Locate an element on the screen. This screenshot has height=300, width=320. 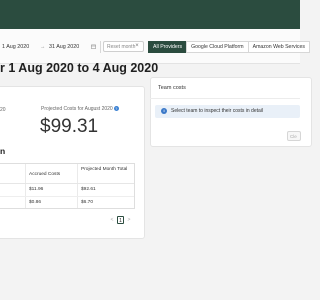
column-header-projected: Projected Month Total is located at coordinates (106, 170).